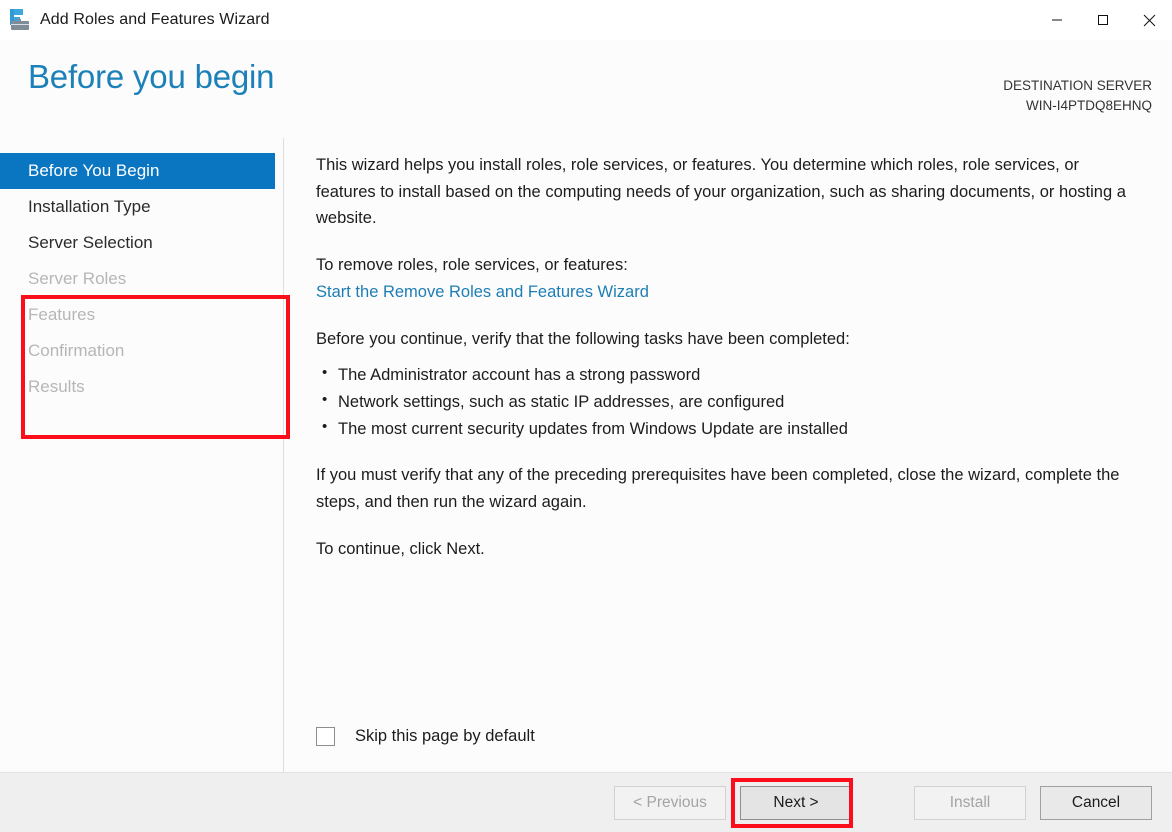 The height and width of the screenshot is (832, 1172). Describe the element at coordinates (77, 278) in the screenshot. I see `sidebar-item-server-roles: Server Roles` at that location.